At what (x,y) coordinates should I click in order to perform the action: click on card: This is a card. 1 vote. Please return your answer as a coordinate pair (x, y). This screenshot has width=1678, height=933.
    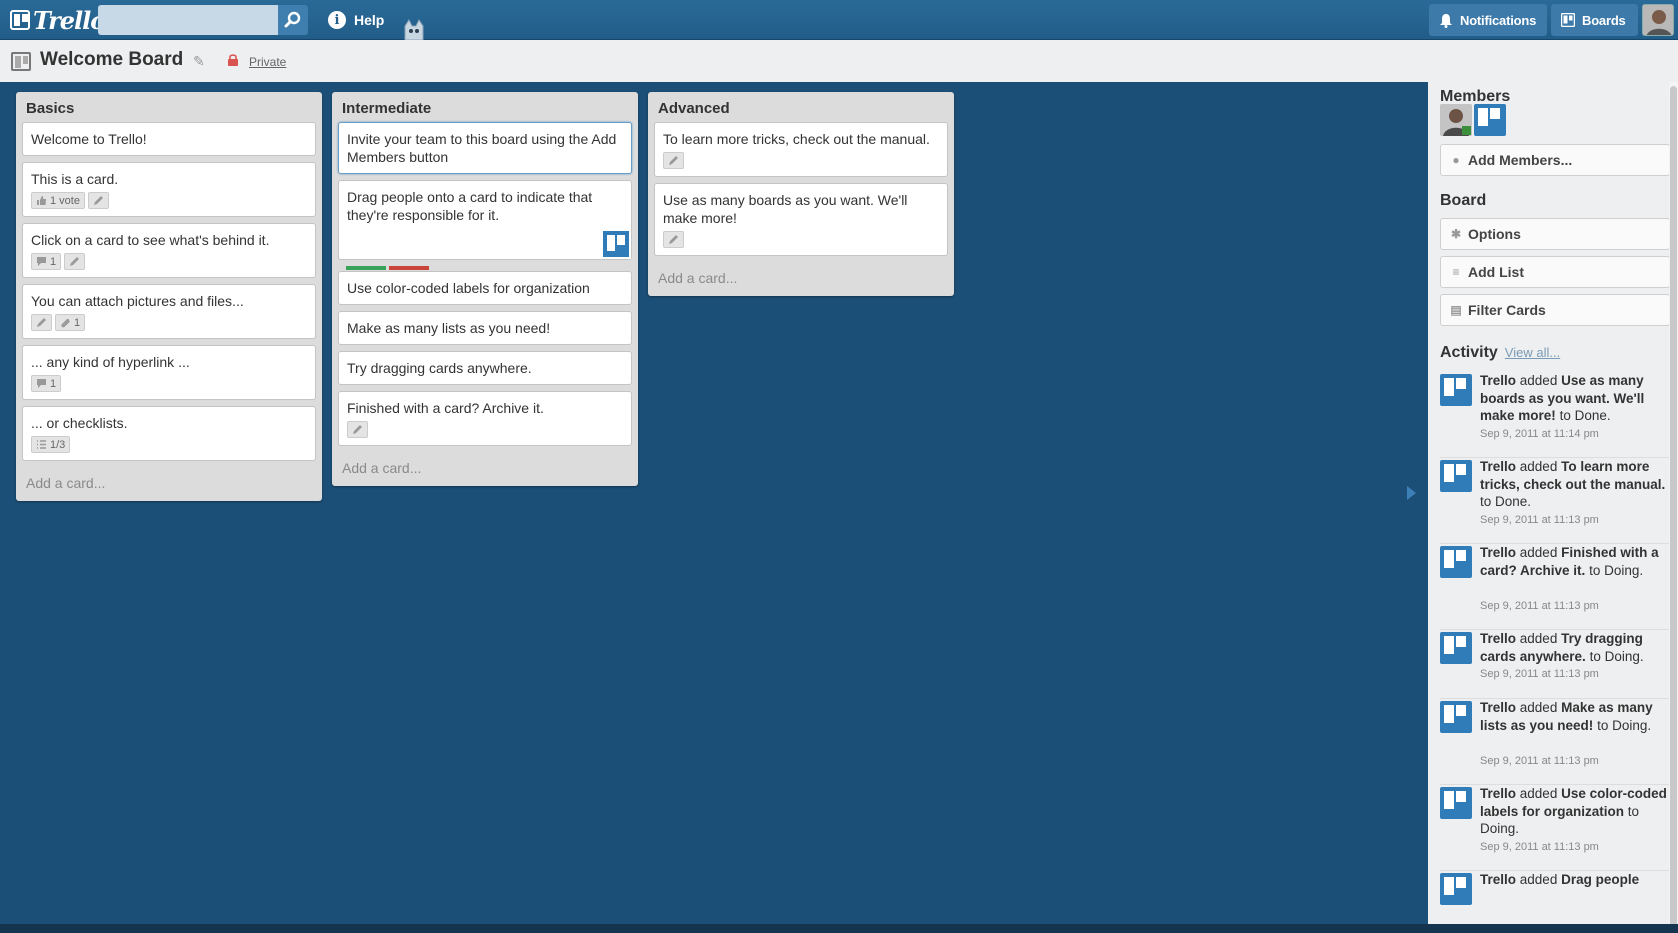
    Looking at the image, I should click on (169, 189).